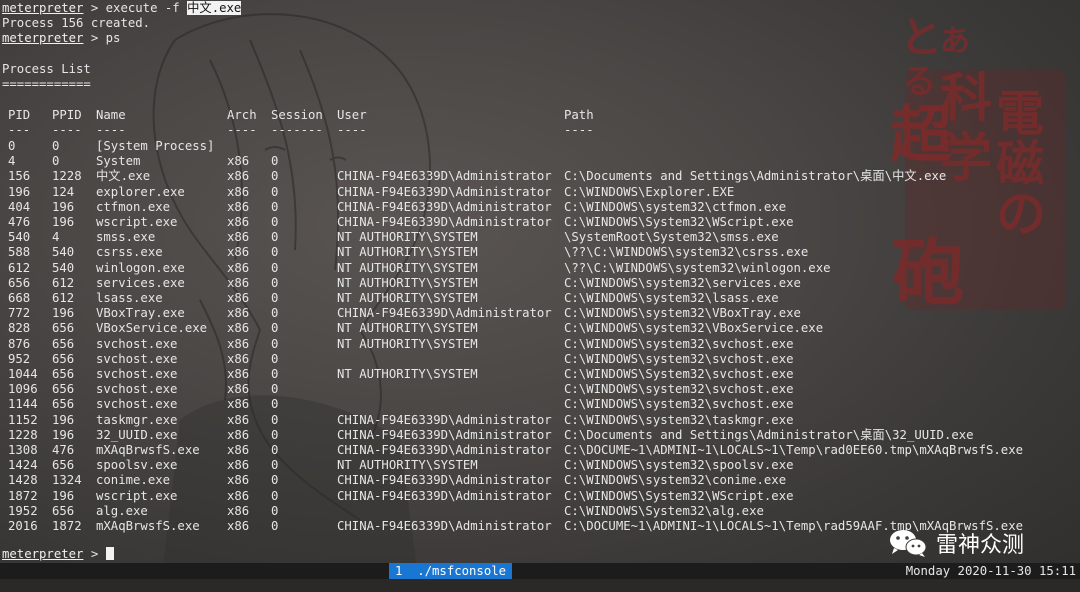 Image resolution: width=1080 pixels, height=592 pixels. Describe the element at coordinates (19, 222) in the screenshot. I see `cell-pid: 476` at that location.